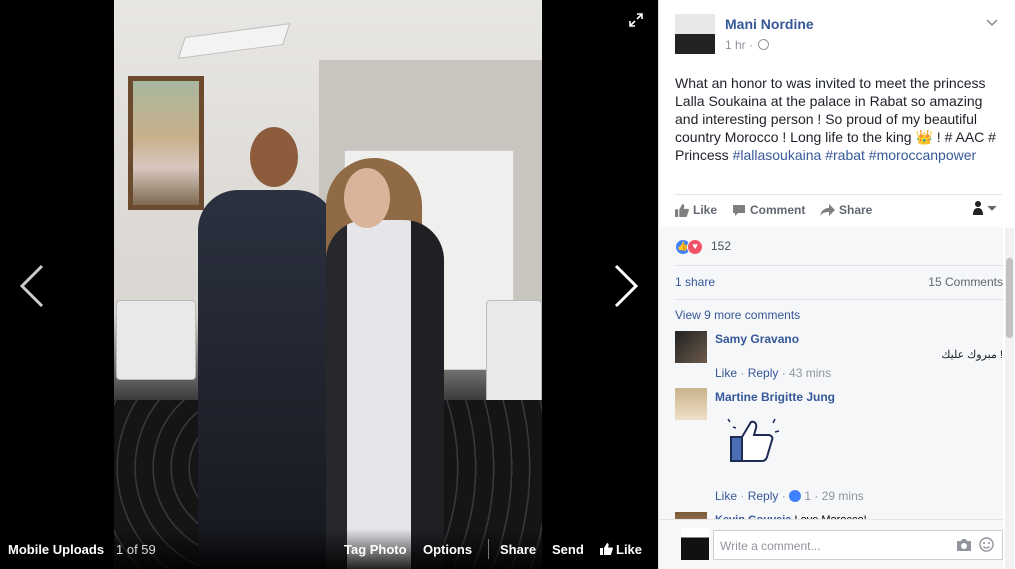 The image size is (1015, 569). Describe the element at coordinates (56, 549) in the screenshot. I see `album-link: Mobile Uploads` at that location.